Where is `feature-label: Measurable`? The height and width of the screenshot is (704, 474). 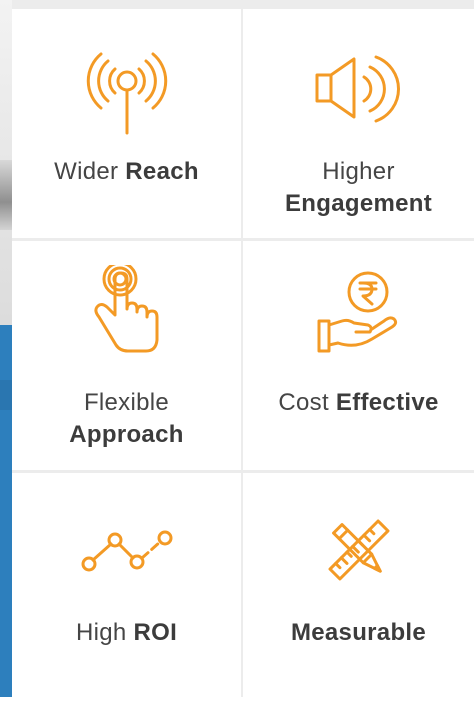 feature-label: Measurable is located at coordinates (358, 633).